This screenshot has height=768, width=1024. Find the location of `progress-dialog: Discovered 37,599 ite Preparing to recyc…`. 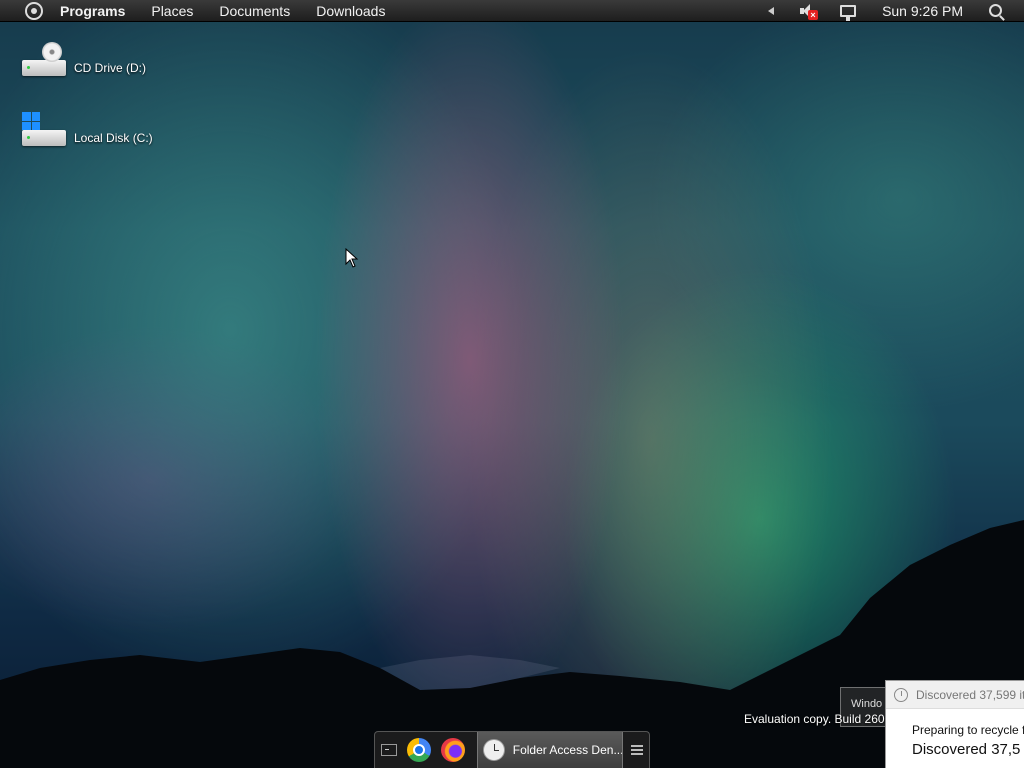

progress-dialog: Discovered 37,599 ite Preparing to recyc… is located at coordinates (954, 724).